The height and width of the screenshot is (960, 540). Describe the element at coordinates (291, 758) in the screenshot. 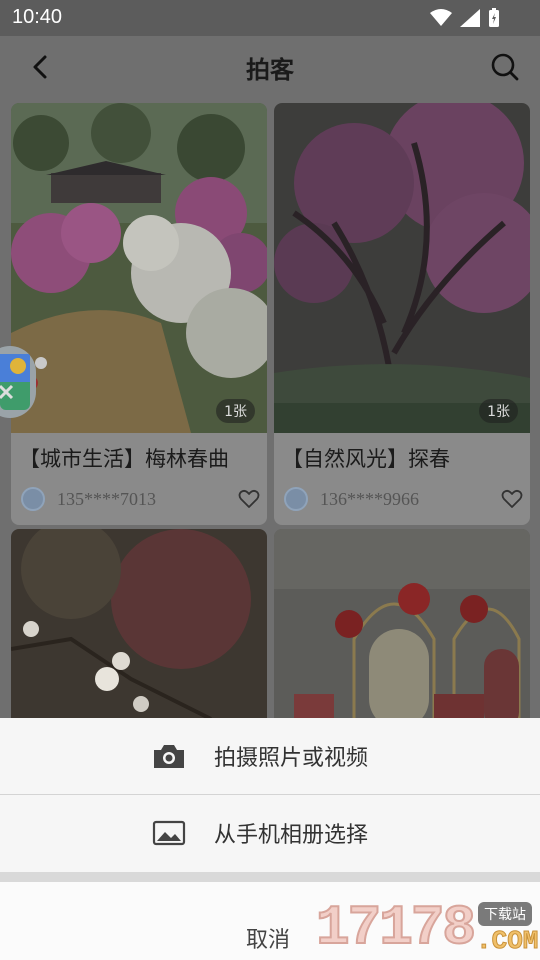

I see `option-label: 拍摄照片或视频` at that location.